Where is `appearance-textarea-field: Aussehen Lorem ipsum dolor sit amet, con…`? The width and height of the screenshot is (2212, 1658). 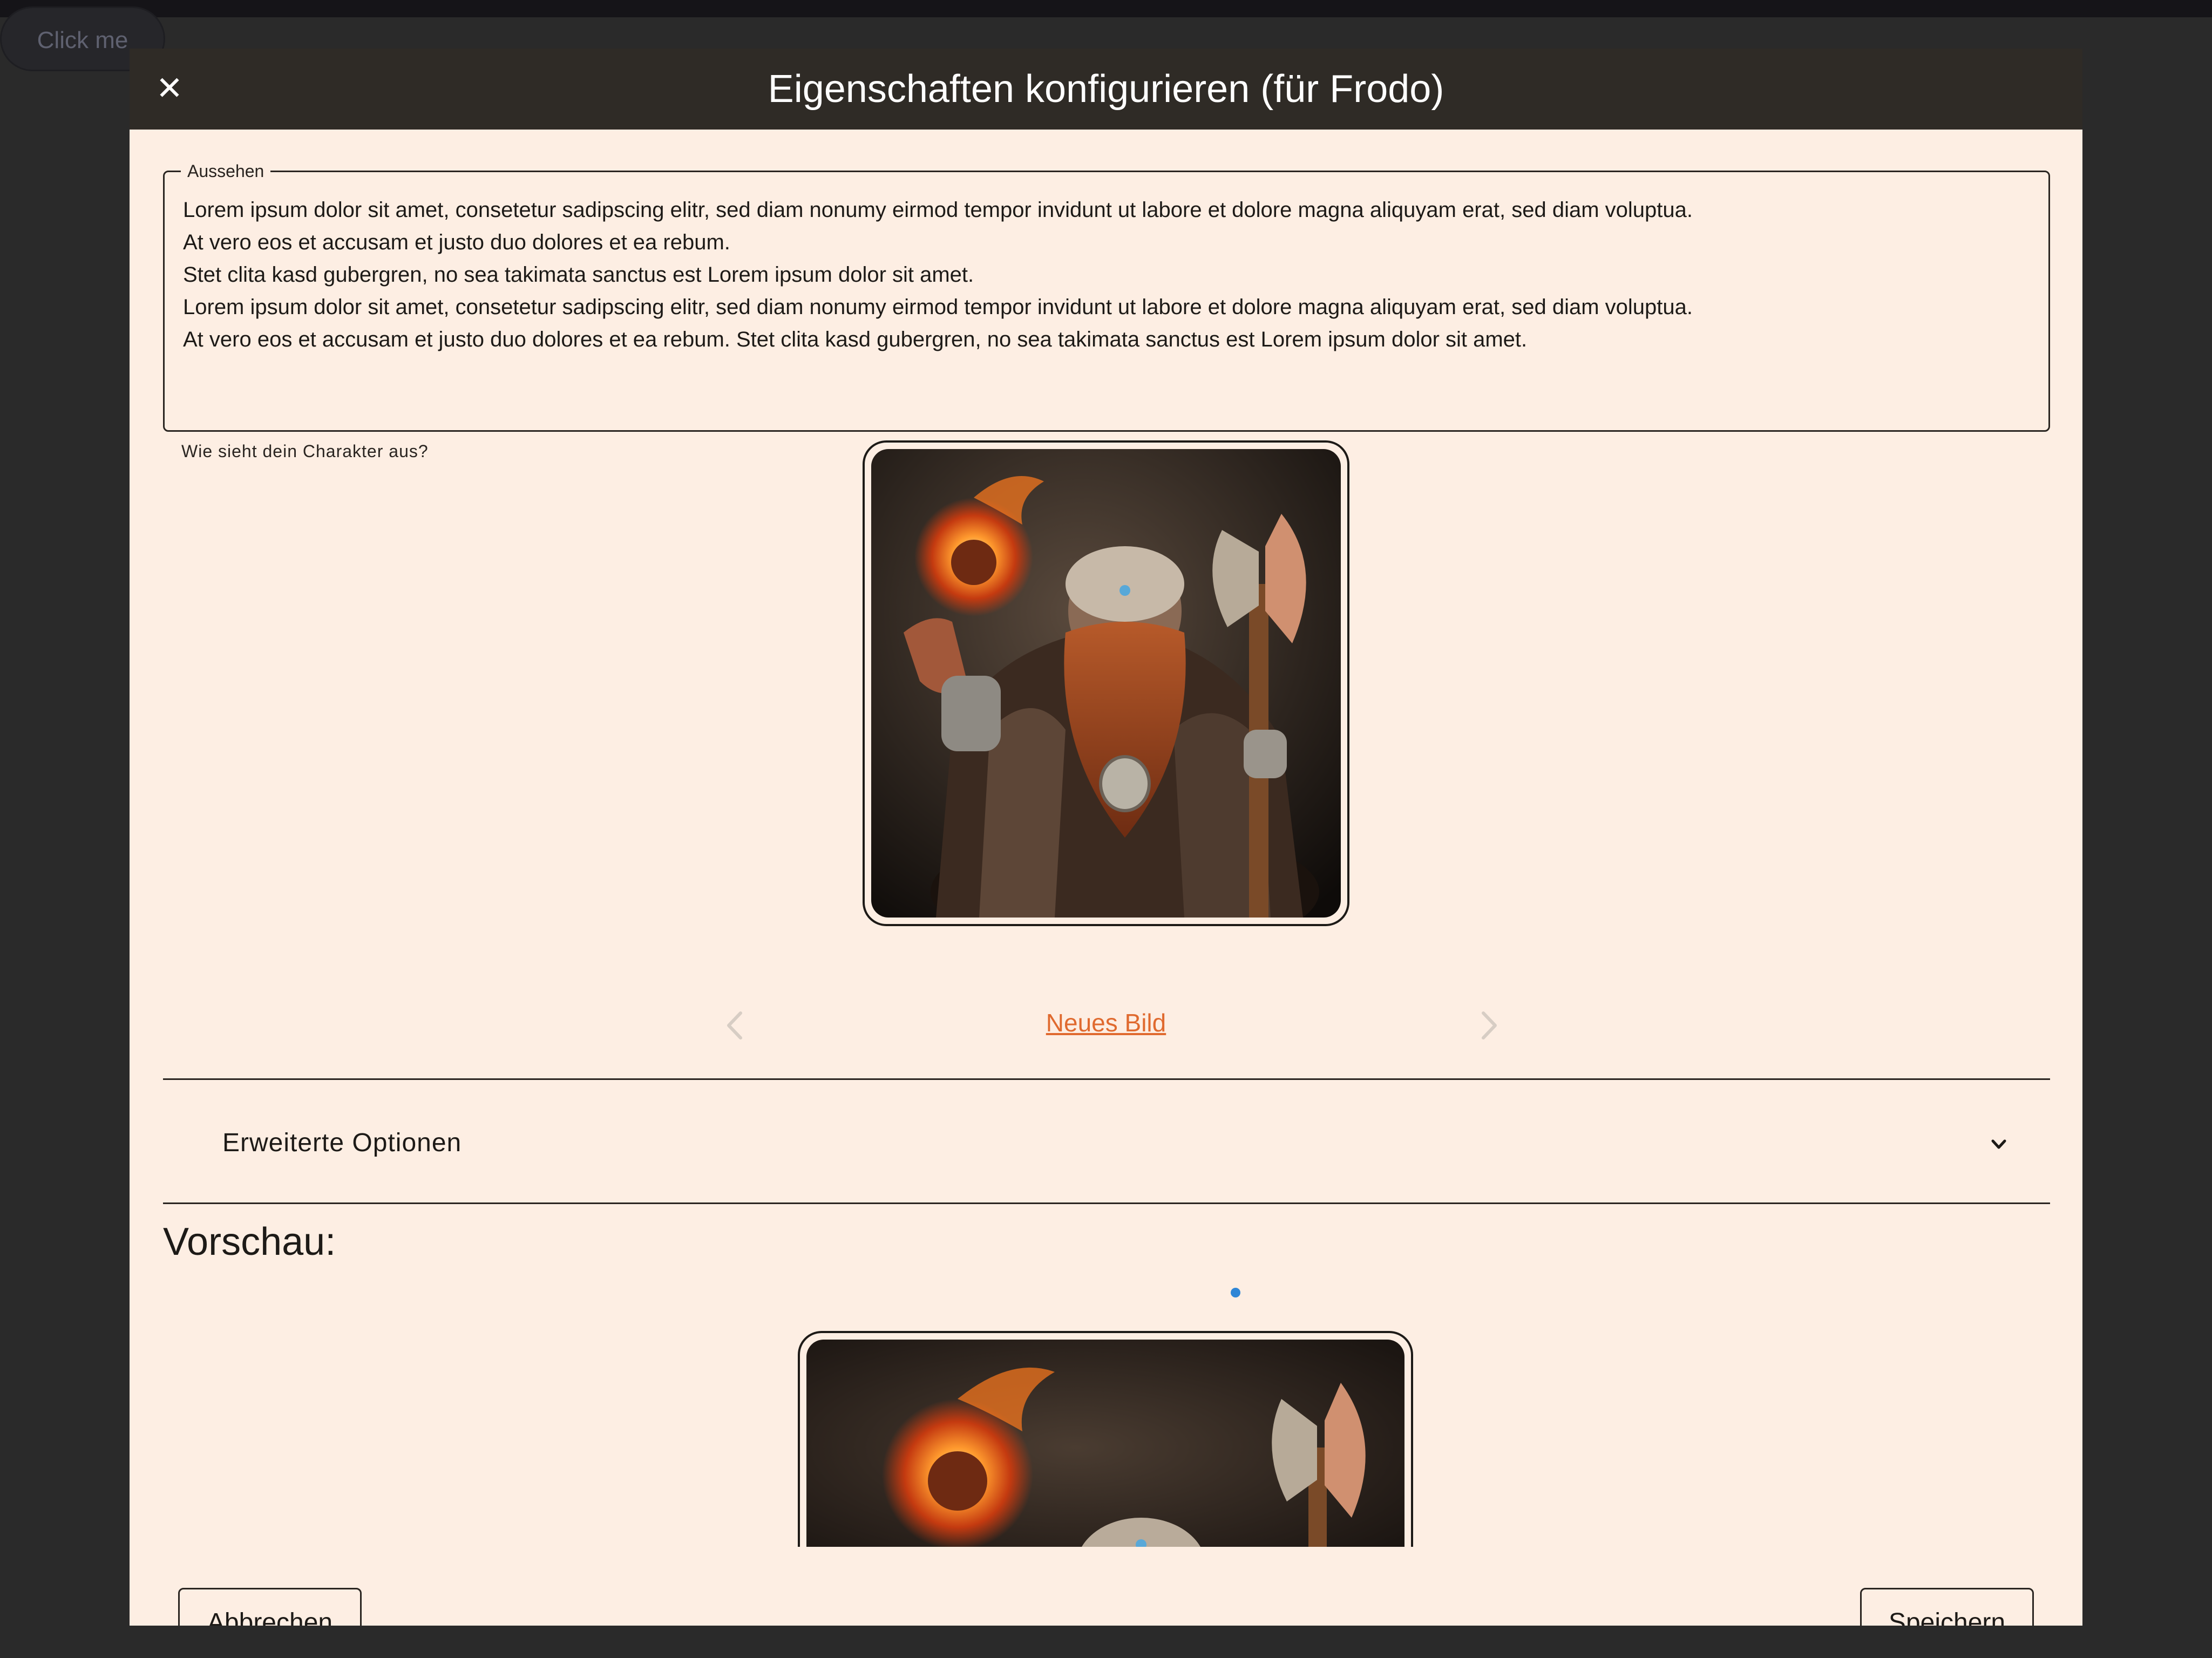 appearance-textarea-field: Aussehen Lorem ipsum dolor sit amet, con… is located at coordinates (1106, 296).